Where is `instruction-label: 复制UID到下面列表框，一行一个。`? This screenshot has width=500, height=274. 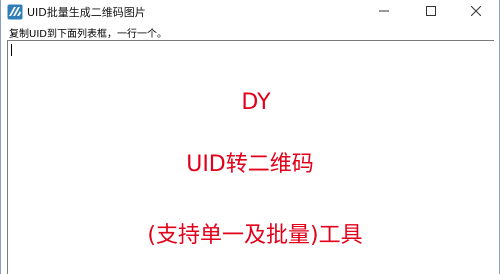
instruction-label: 复制UID到下面列表框，一行一个。 is located at coordinates (88, 34).